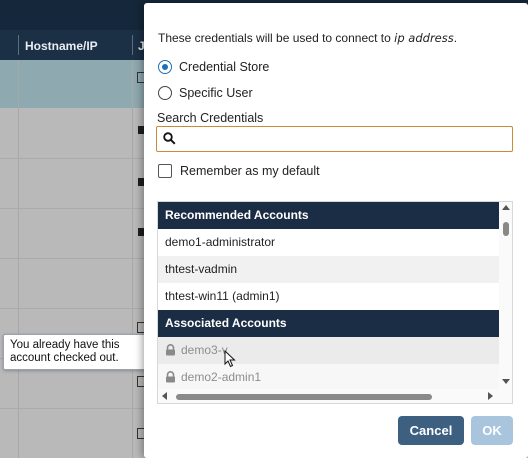 This screenshot has height=458, width=528. Describe the element at coordinates (165, 93) in the screenshot. I see `radio-button-unchecked` at that location.